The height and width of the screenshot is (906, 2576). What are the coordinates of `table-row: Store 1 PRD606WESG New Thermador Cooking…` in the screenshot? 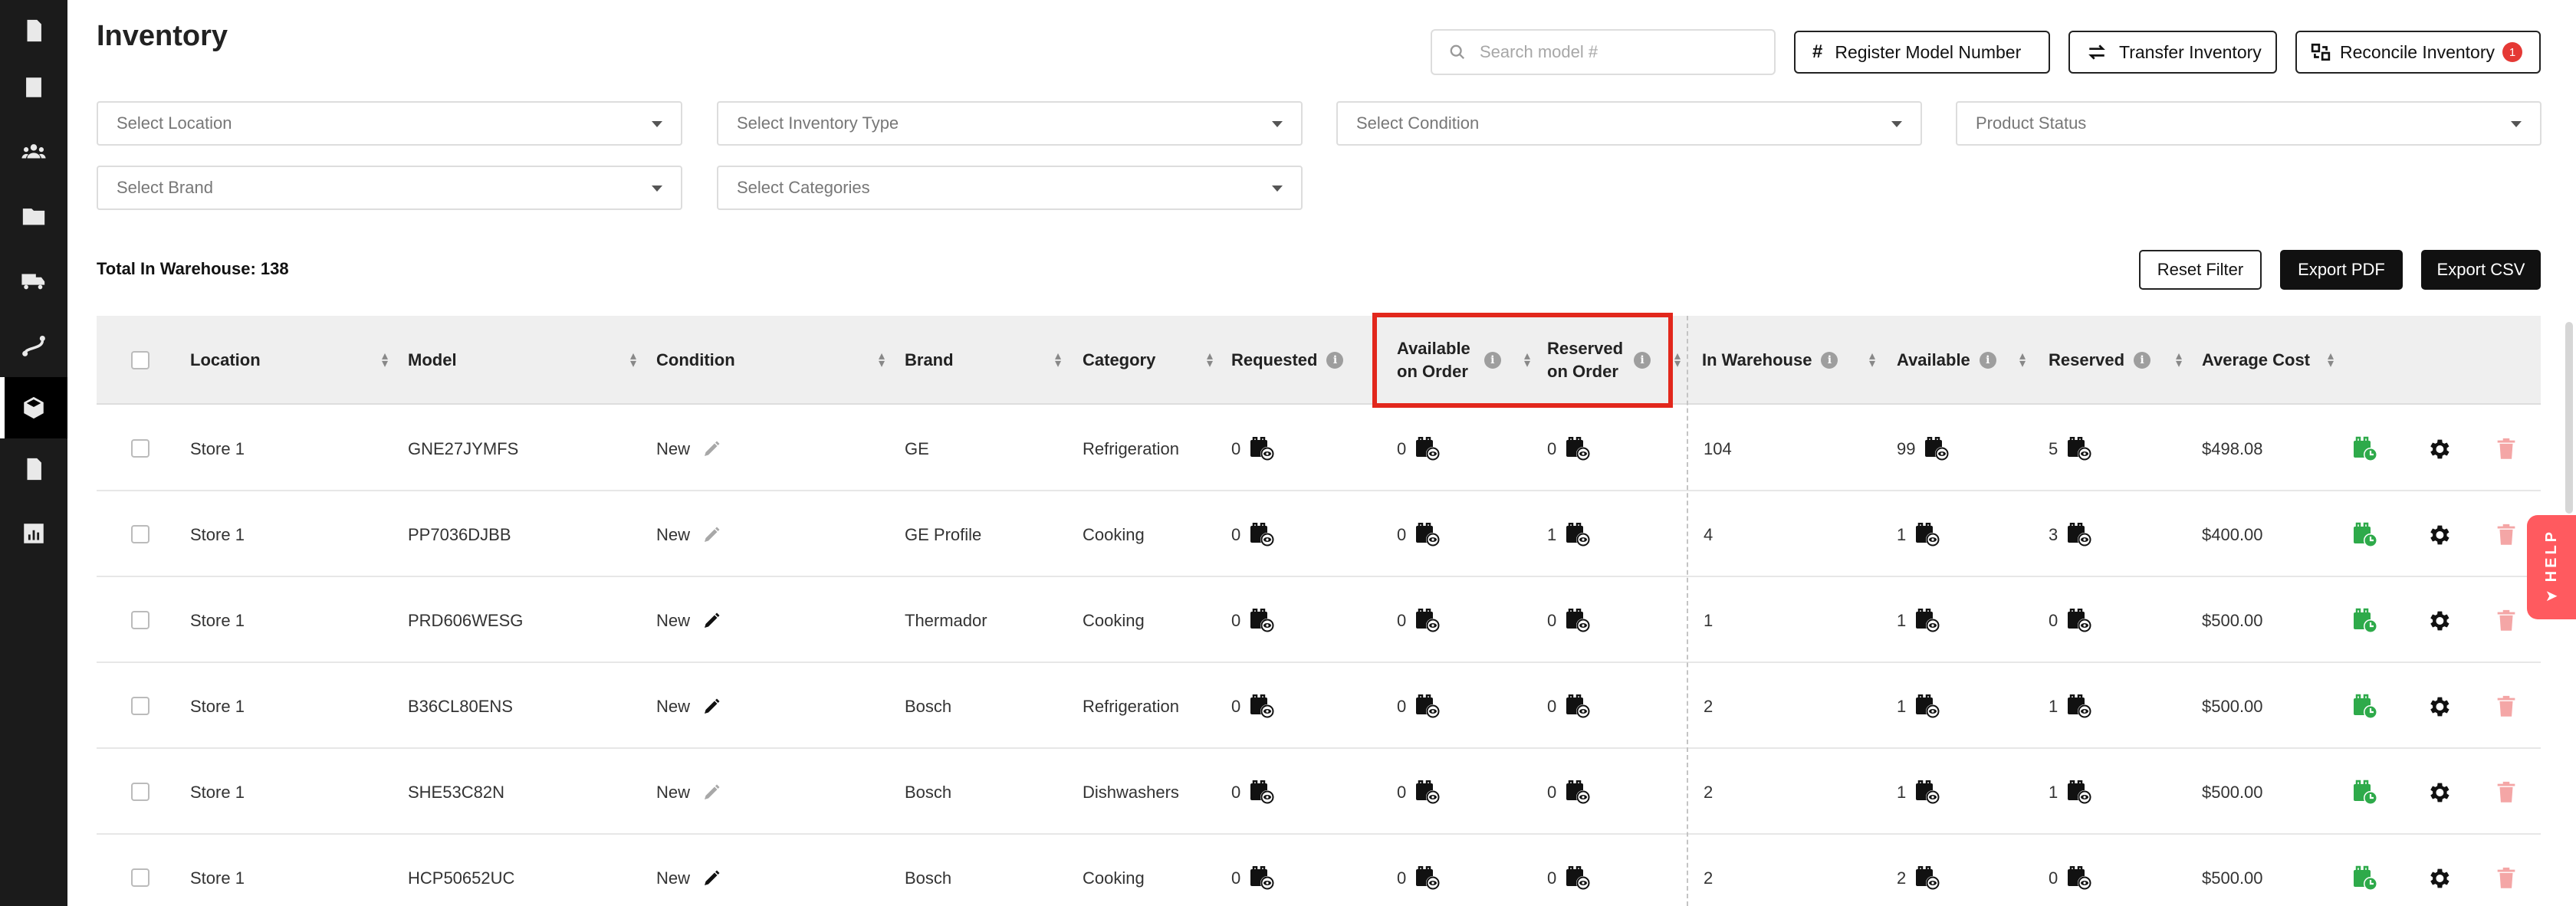 It's located at (1319, 620).